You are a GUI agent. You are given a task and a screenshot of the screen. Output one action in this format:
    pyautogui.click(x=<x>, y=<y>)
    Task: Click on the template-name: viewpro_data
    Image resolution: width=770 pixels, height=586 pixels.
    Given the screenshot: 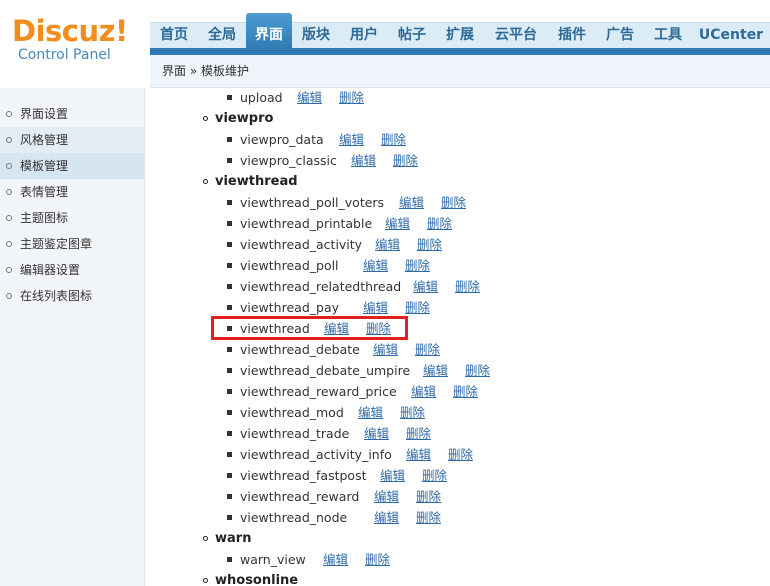 What is the action you would take?
    pyautogui.click(x=282, y=139)
    